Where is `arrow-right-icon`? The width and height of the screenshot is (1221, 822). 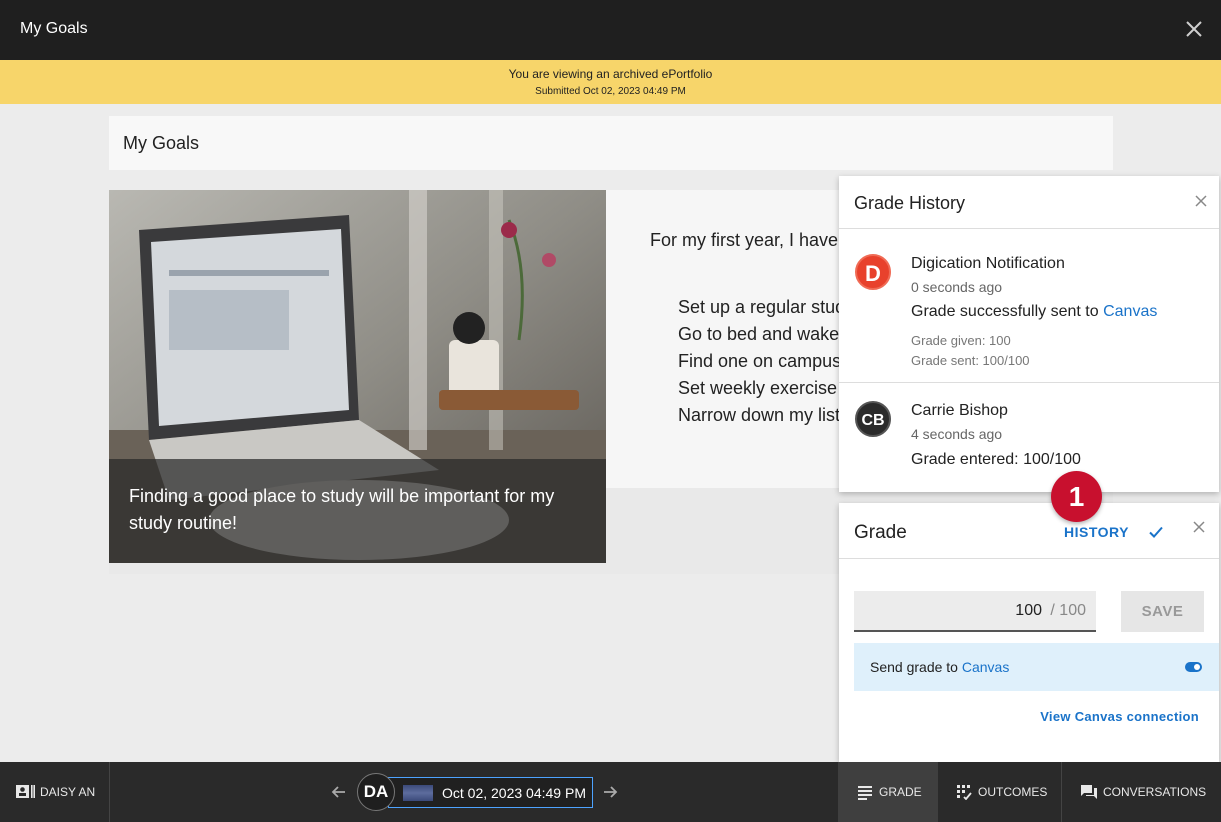 arrow-right-icon is located at coordinates (610, 792).